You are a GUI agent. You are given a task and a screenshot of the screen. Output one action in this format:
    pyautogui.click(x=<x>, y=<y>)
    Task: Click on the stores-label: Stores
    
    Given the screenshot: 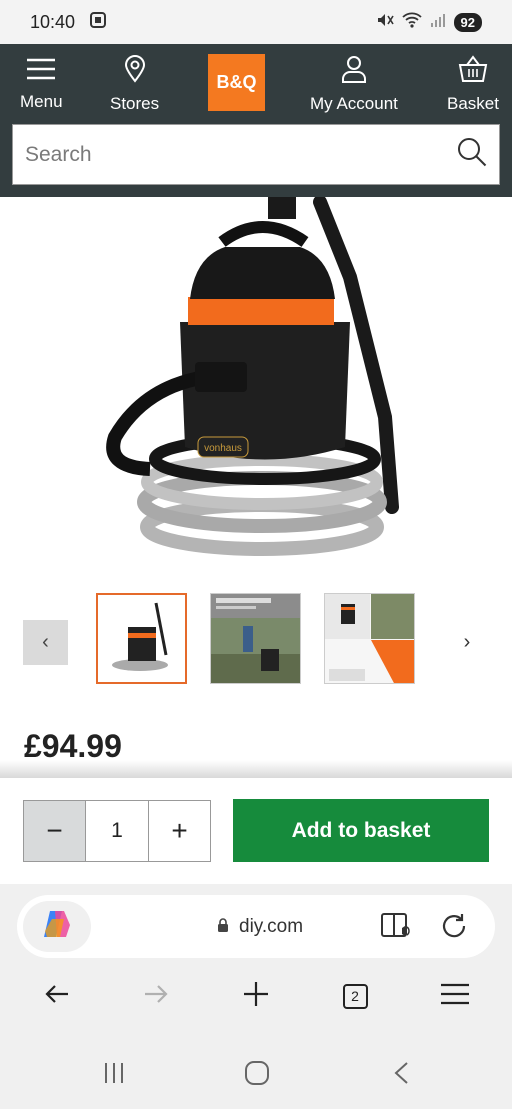 What is the action you would take?
    pyautogui.click(x=135, y=103)
    